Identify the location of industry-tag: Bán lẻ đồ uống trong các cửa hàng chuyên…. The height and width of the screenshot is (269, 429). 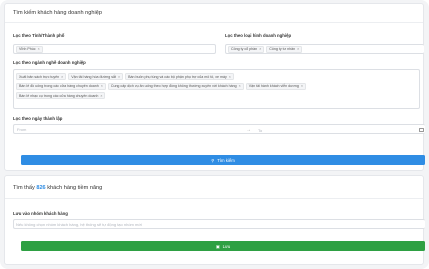
(61, 86).